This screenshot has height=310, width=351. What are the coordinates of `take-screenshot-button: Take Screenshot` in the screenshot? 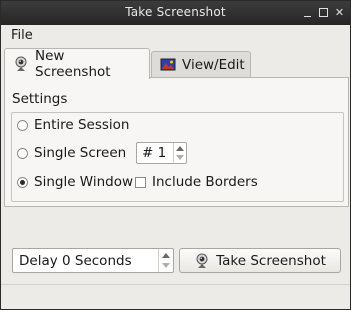 It's located at (260, 260).